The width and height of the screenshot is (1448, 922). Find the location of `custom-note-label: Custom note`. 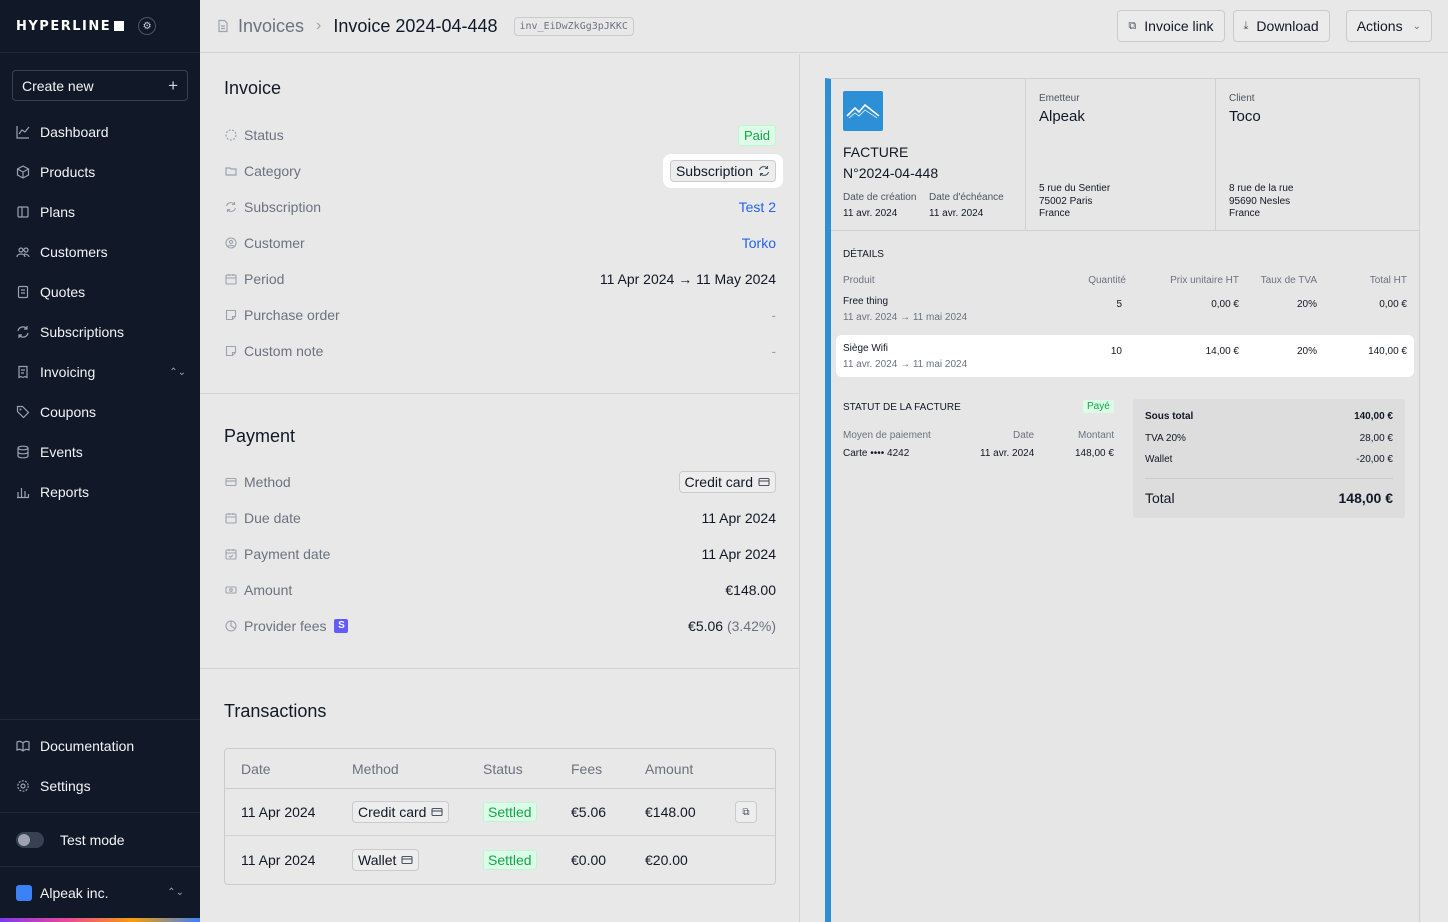

custom-note-label: Custom note is located at coordinates (284, 351).